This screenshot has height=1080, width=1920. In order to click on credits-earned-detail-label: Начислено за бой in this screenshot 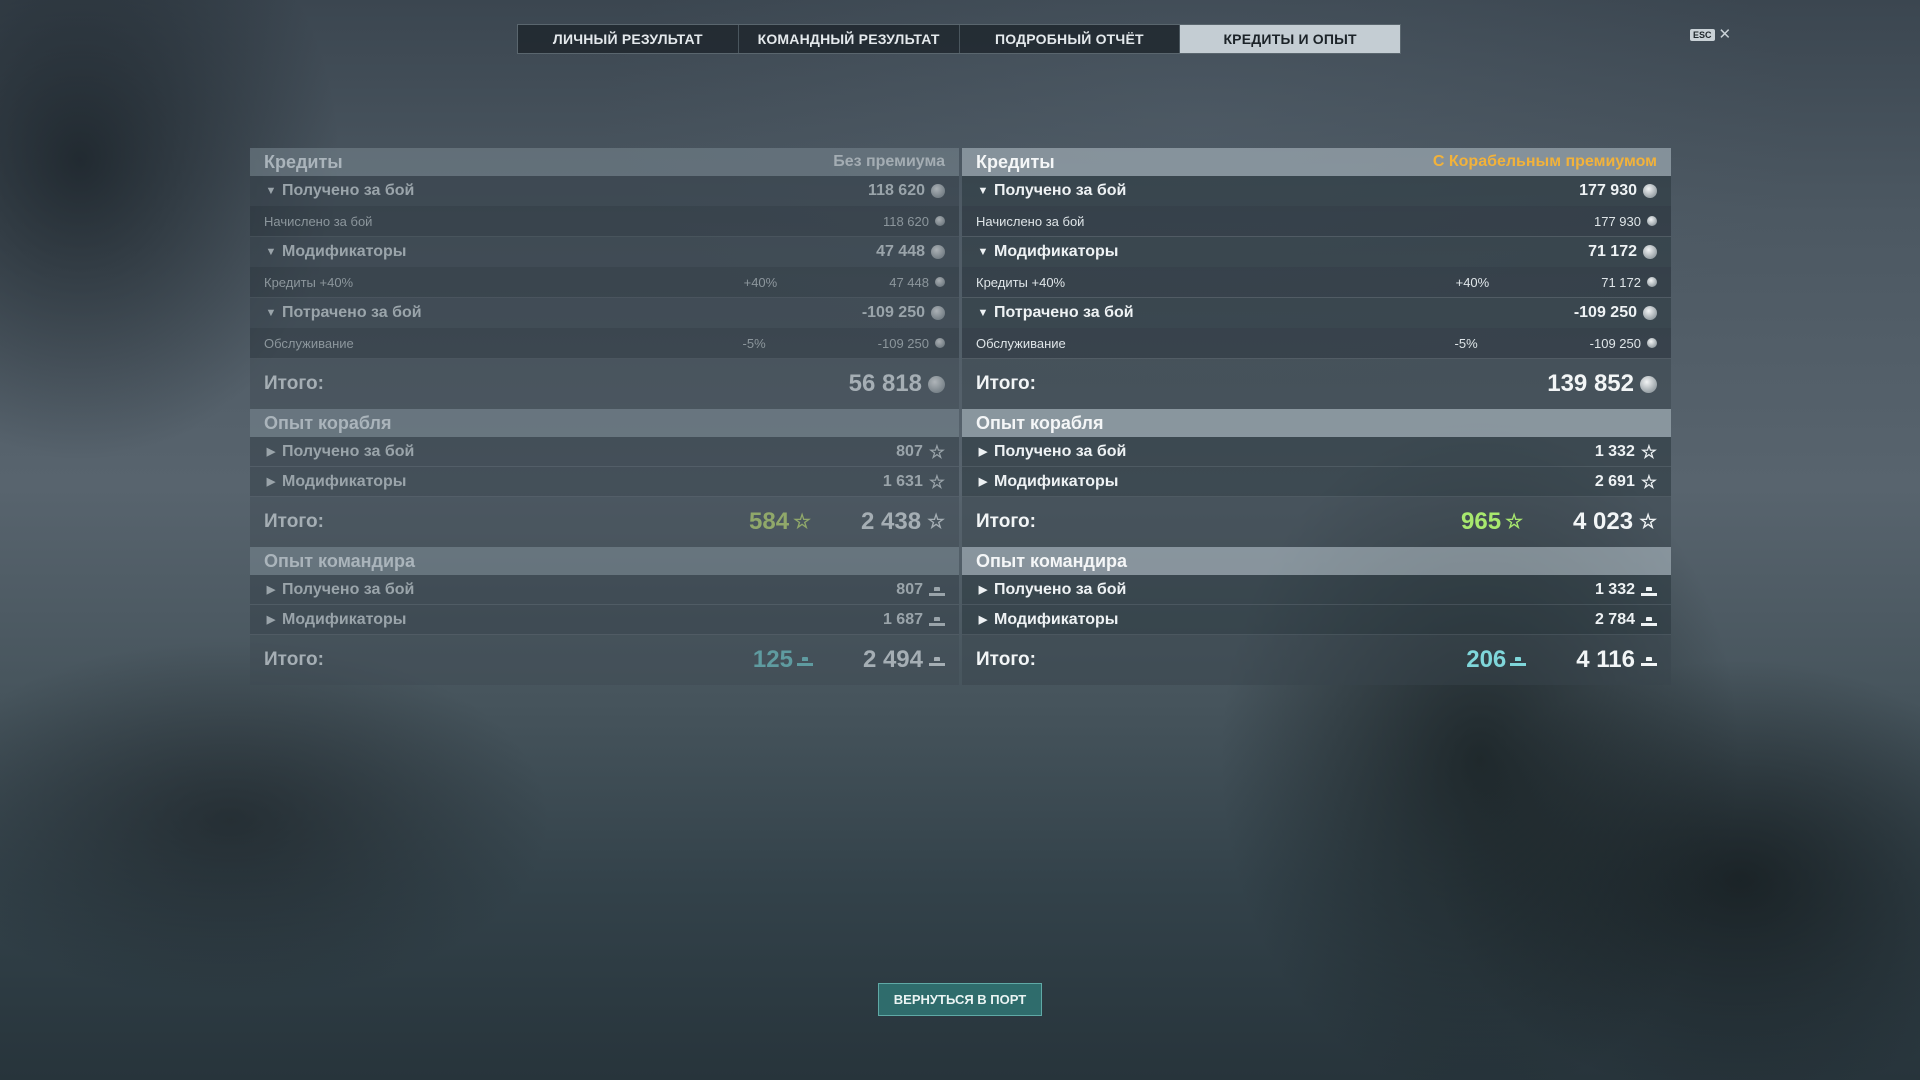, I will do `click(1030, 221)`.